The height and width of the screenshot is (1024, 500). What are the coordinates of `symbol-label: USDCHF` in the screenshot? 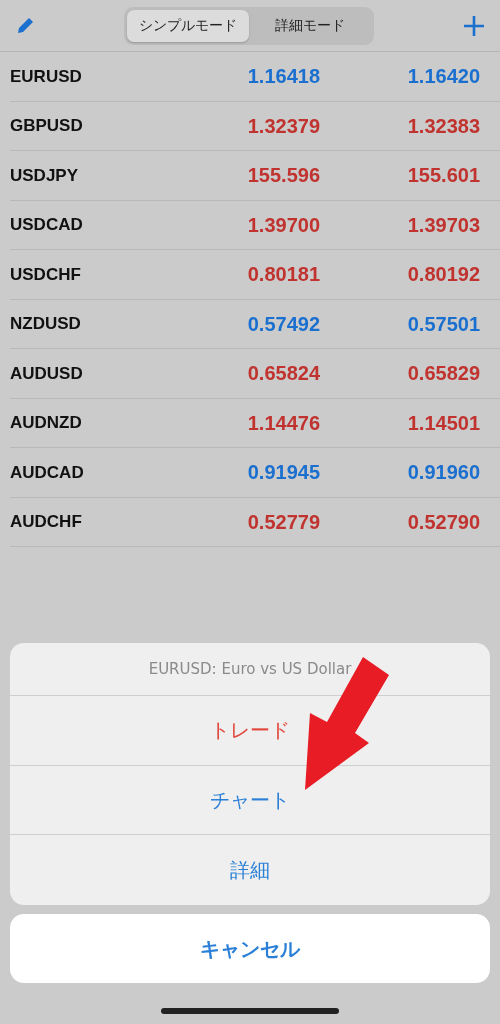 It's located at (46, 274).